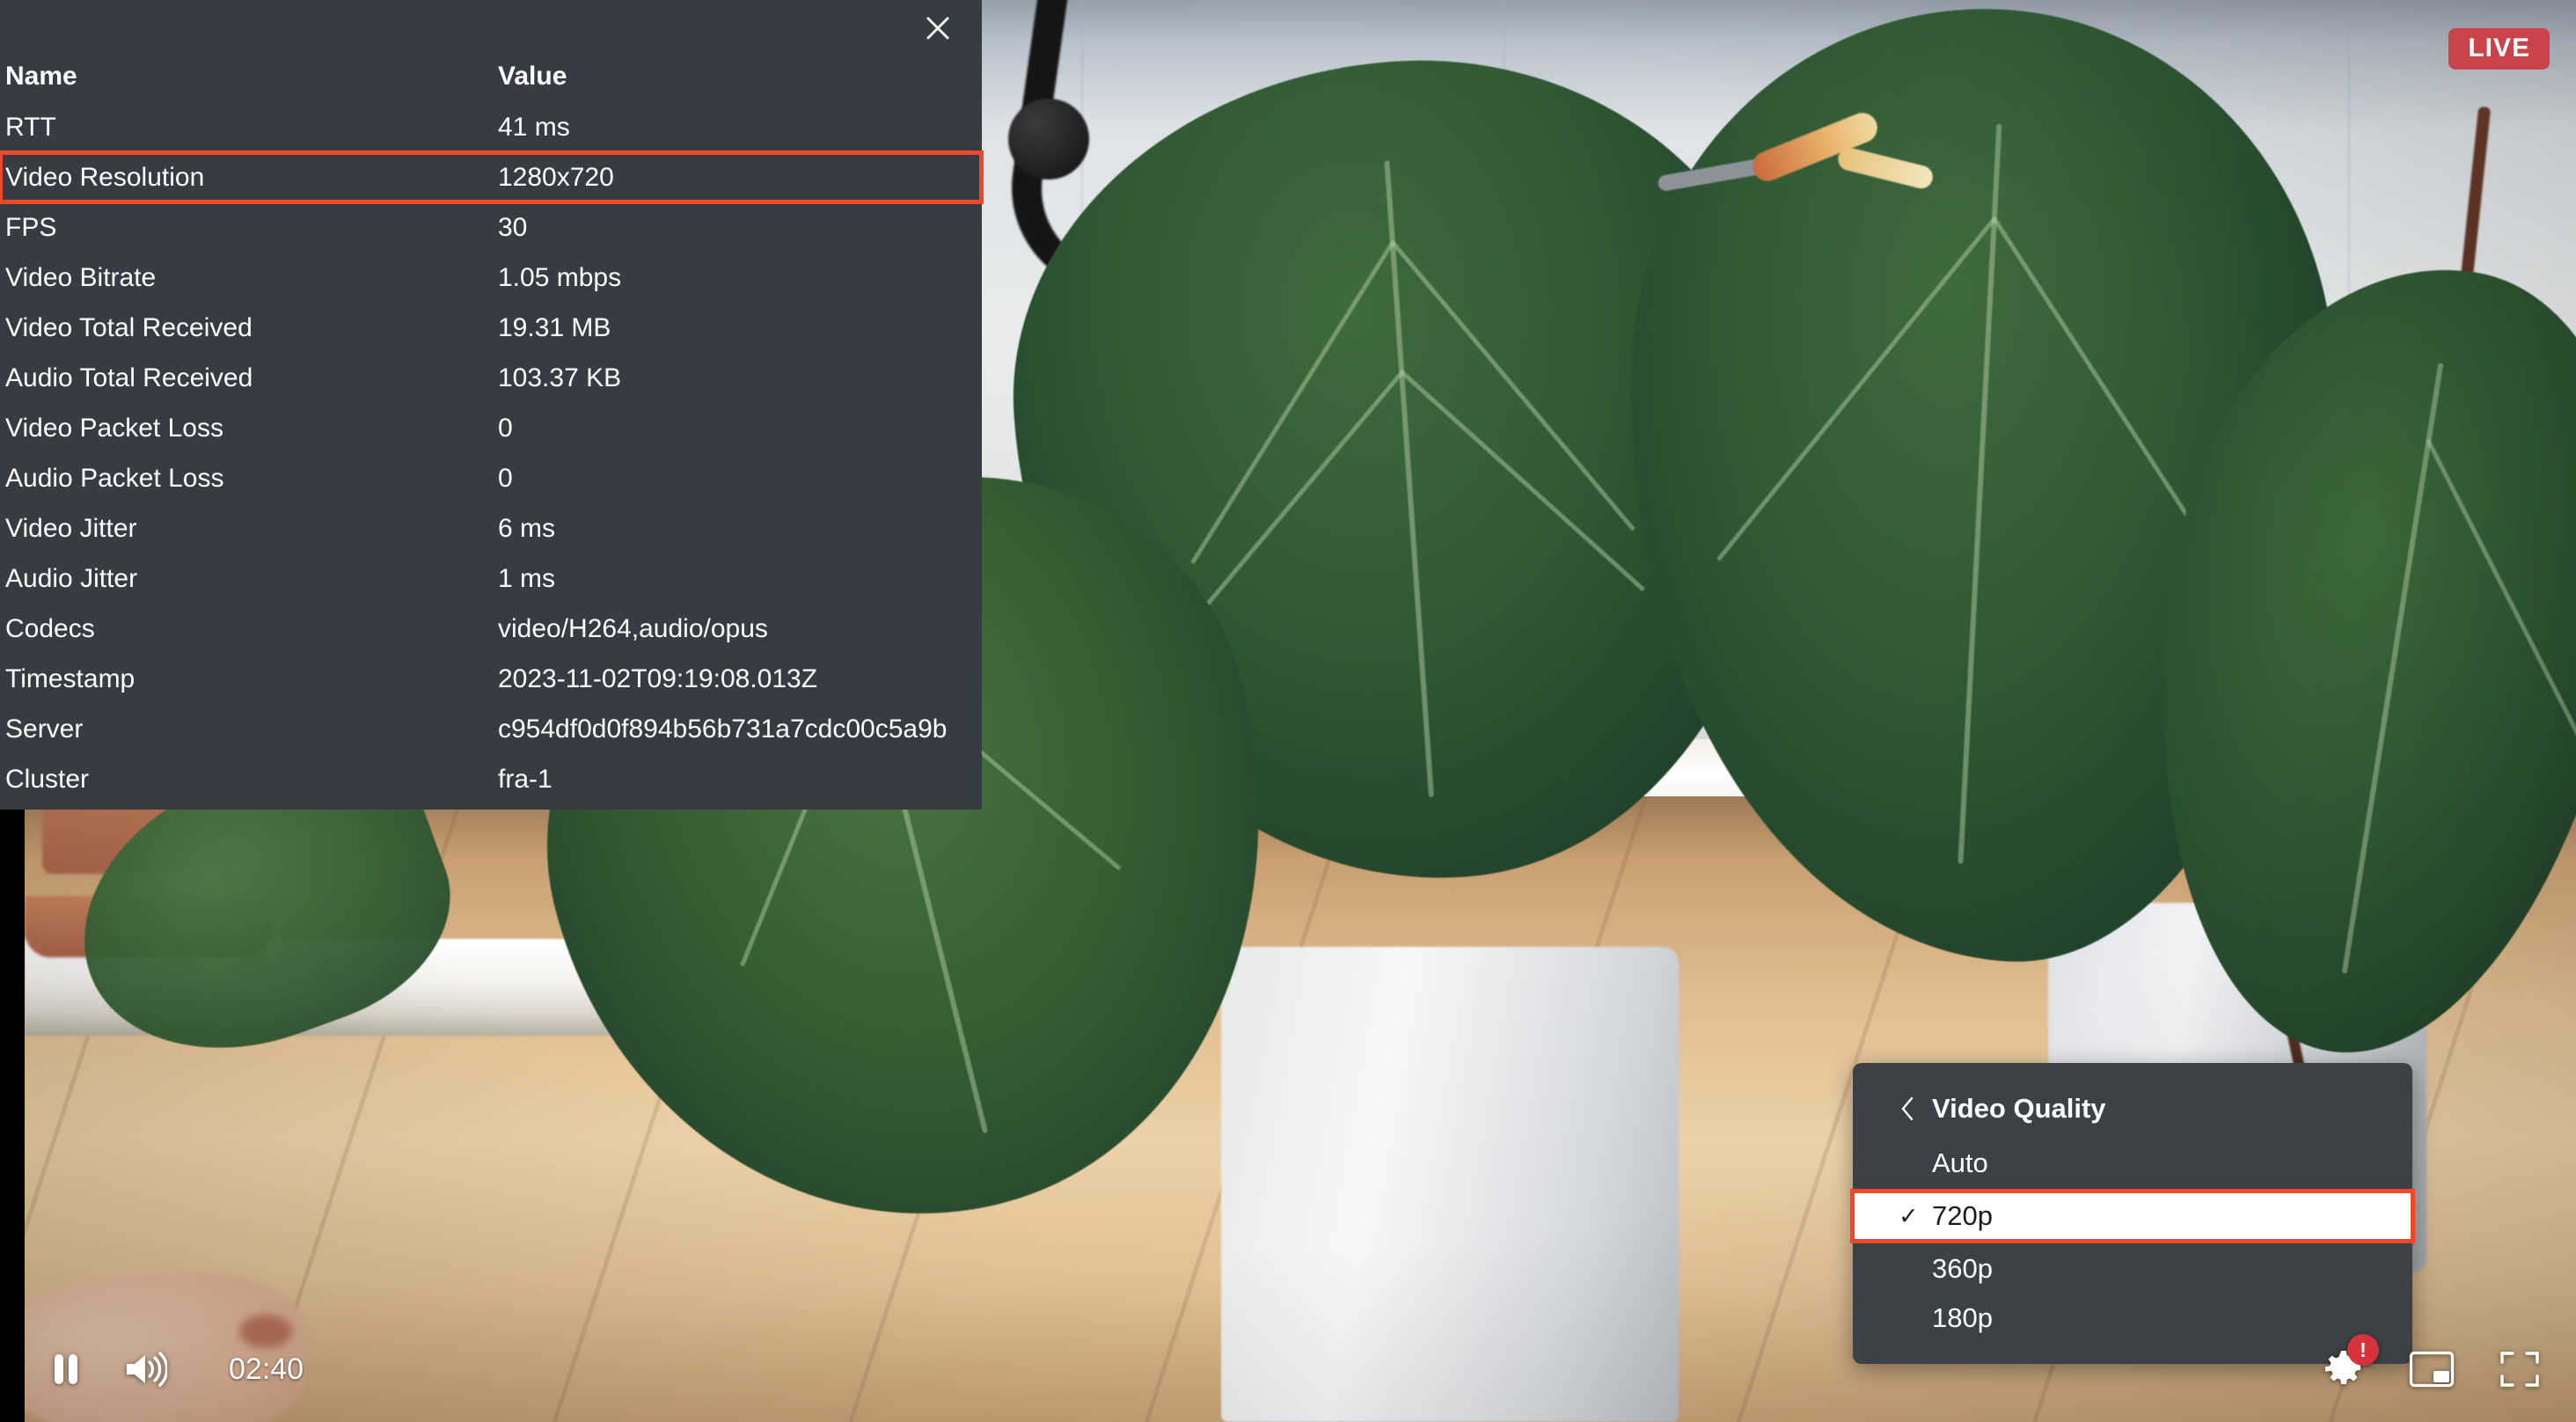 The height and width of the screenshot is (1422, 2576). I want to click on stat-value: 1.05 mbps, so click(560, 277).